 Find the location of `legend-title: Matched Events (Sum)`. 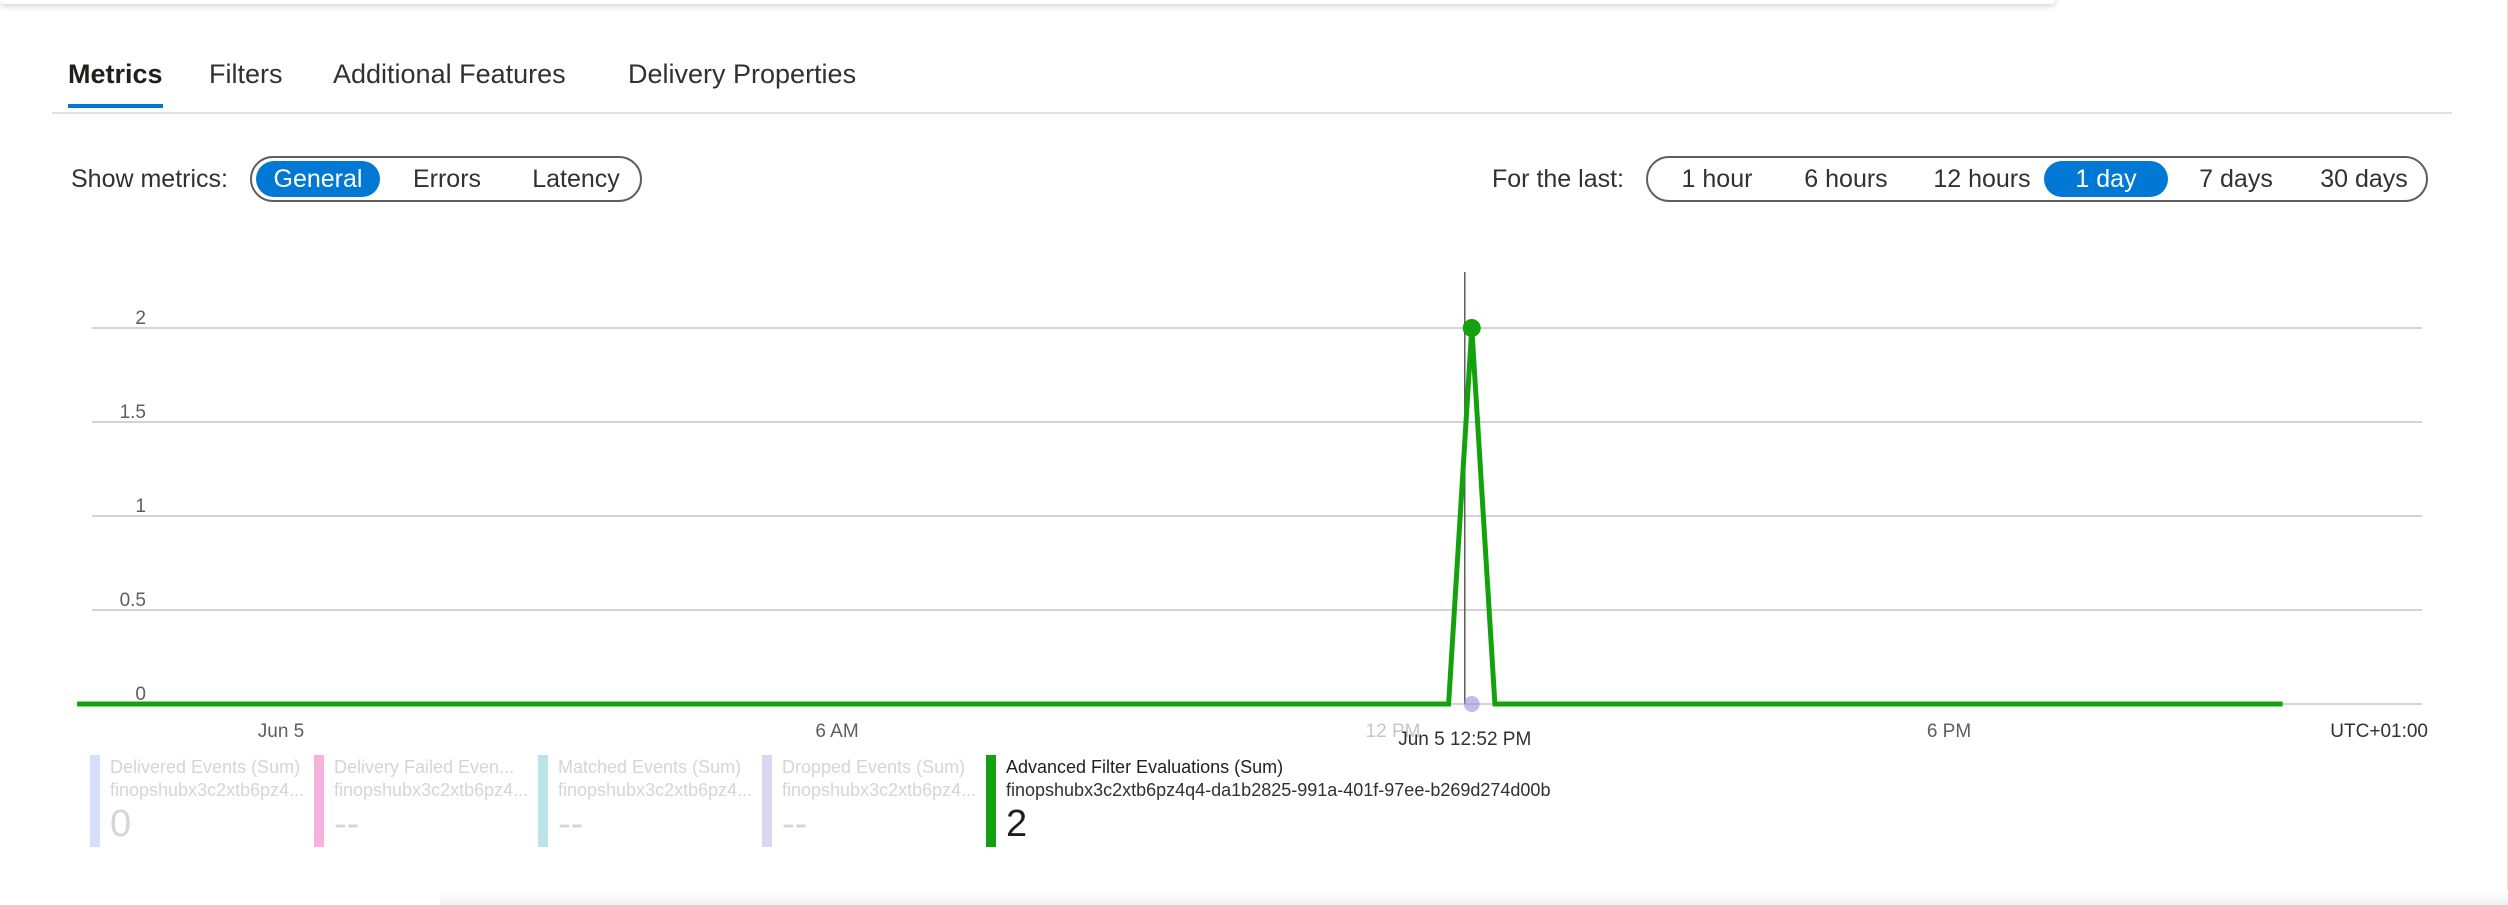

legend-title: Matched Events (Sum) is located at coordinates (650, 767).